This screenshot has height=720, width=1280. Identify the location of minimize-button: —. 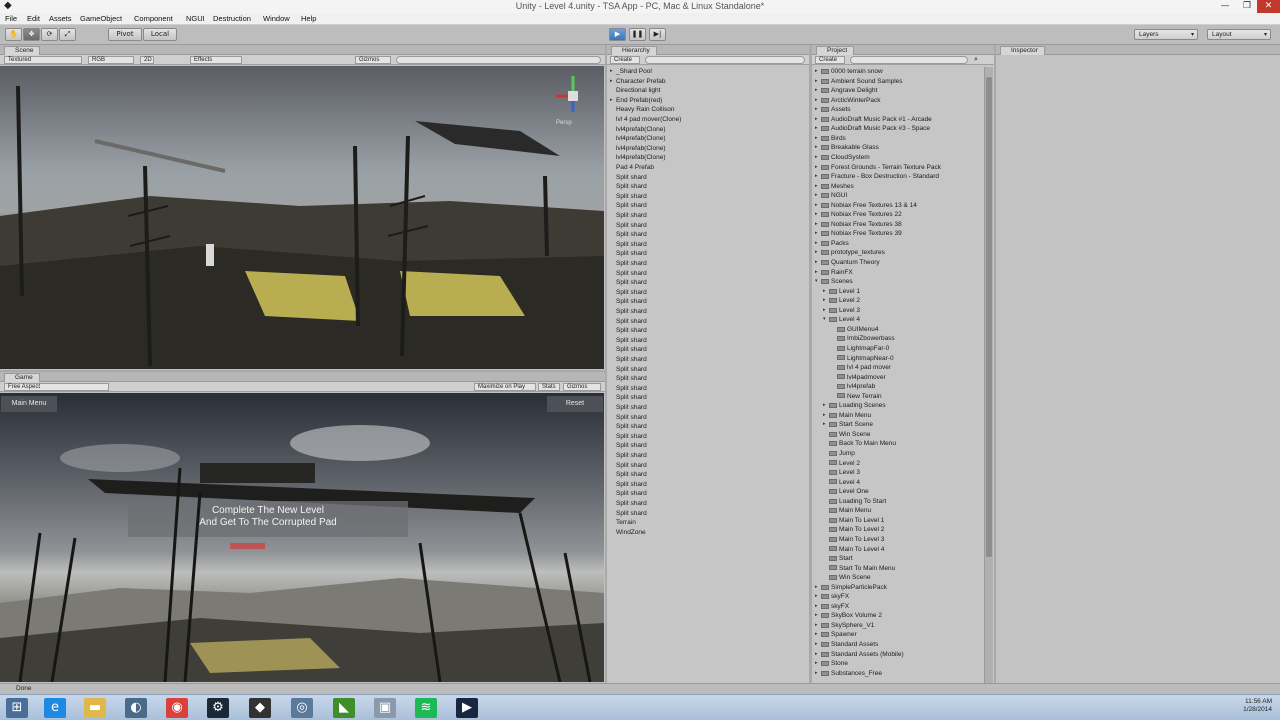
(1225, 6).